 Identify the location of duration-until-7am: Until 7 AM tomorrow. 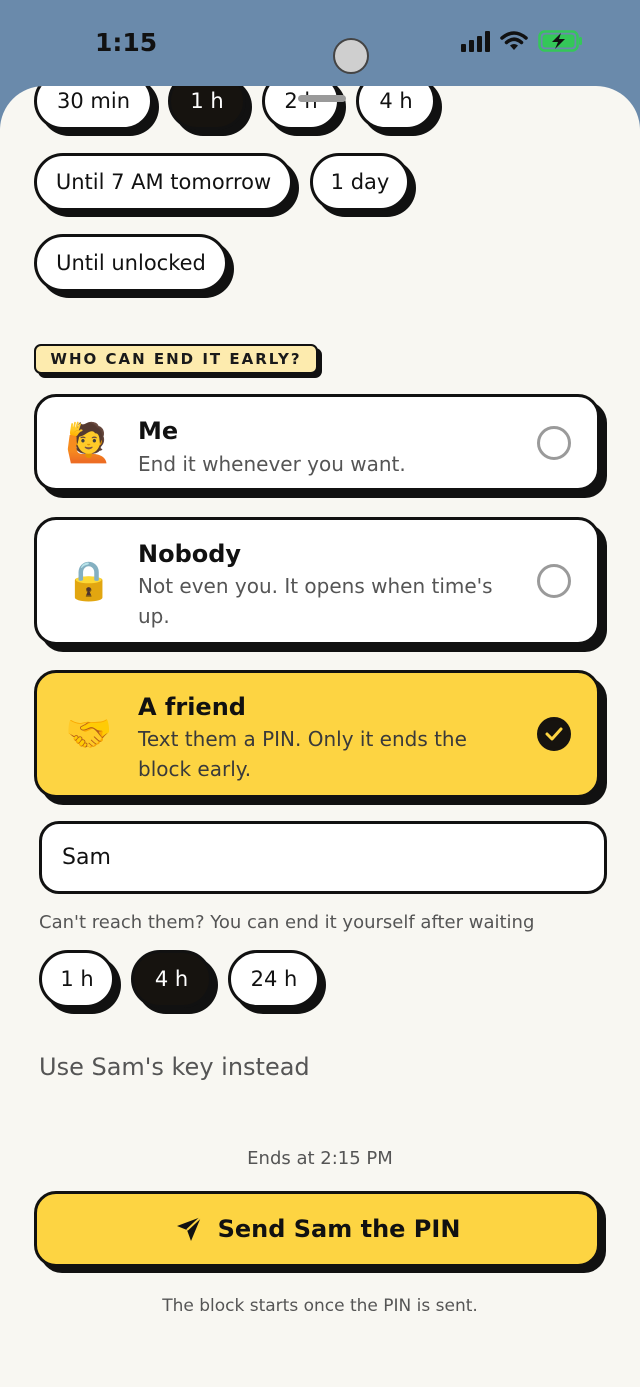
(163, 182).